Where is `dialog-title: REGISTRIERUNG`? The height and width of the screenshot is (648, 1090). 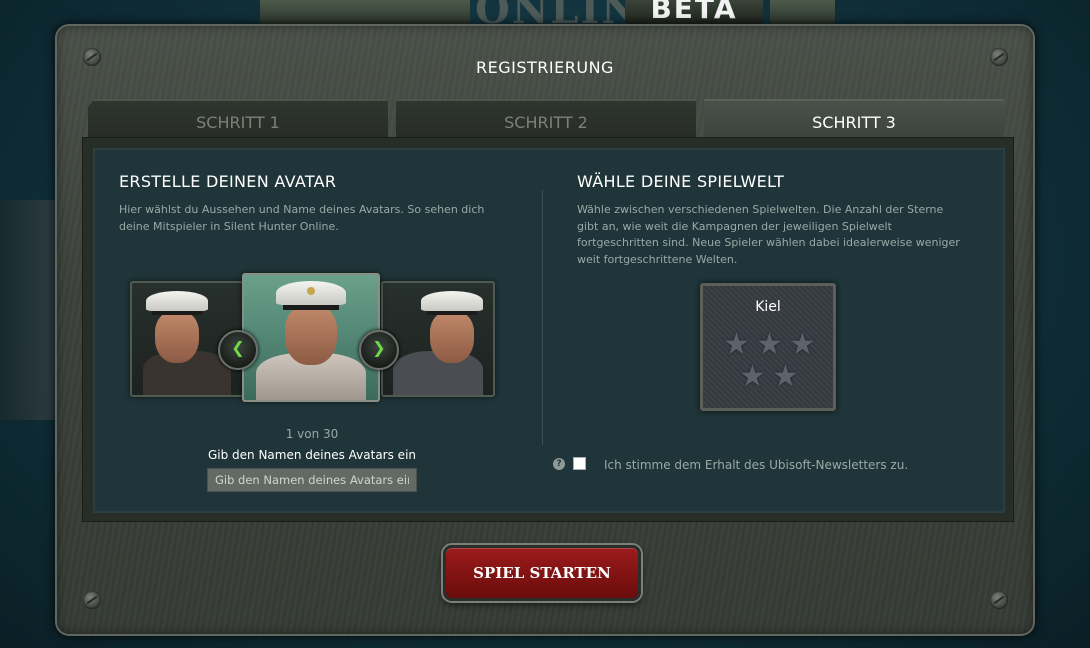 dialog-title: REGISTRIERUNG is located at coordinates (545, 67).